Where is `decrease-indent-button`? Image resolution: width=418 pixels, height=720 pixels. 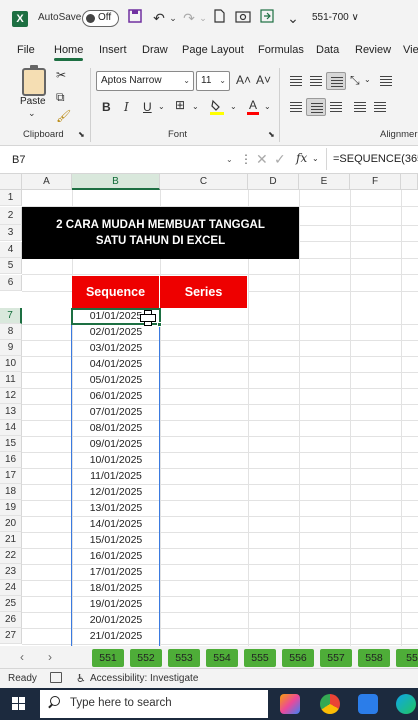 decrease-indent-button is located at coordinates (360, 107).